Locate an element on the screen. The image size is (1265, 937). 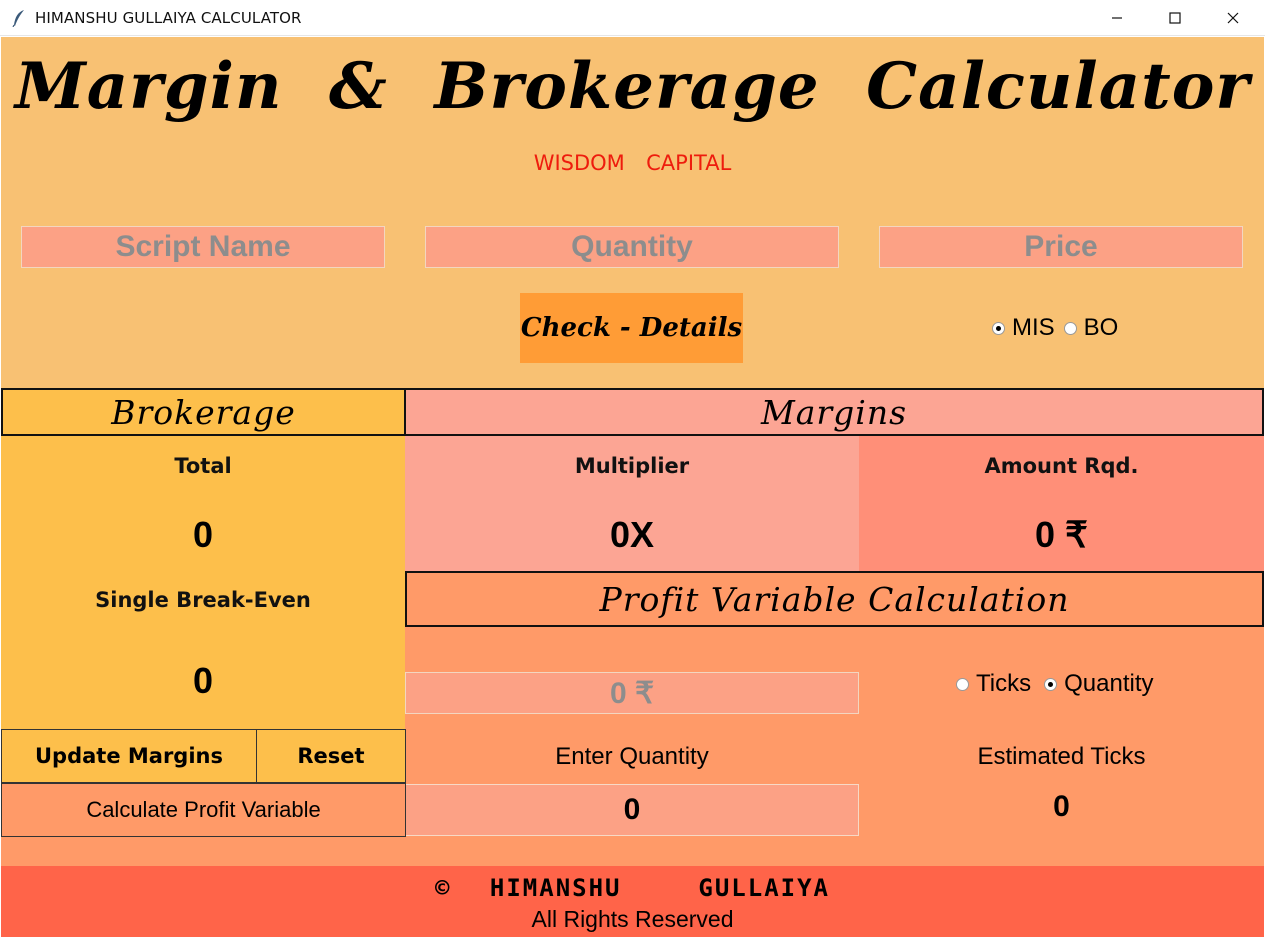
quantity-input: Quantity is located at coordinates (632, 247).